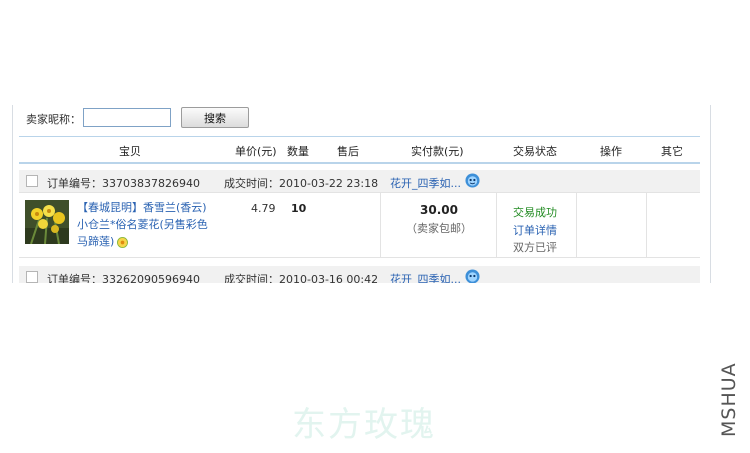 This screenshot has width=750, height=453. I want to click on seller-nickname-label: 卖家昵称：, so click(53, 119).